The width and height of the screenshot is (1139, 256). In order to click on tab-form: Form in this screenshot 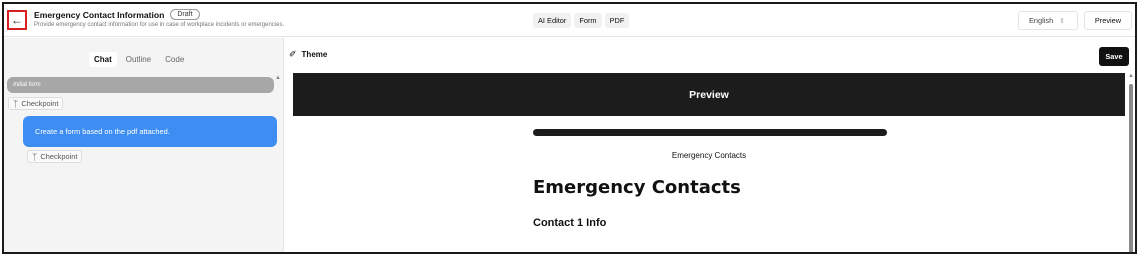, I will do `click(588, 20)`.